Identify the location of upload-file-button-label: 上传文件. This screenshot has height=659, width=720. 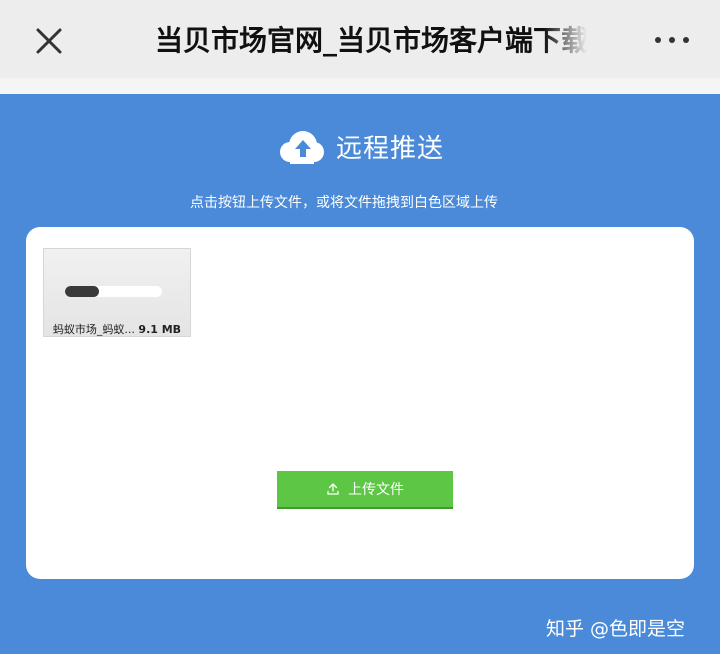
(376, 490).